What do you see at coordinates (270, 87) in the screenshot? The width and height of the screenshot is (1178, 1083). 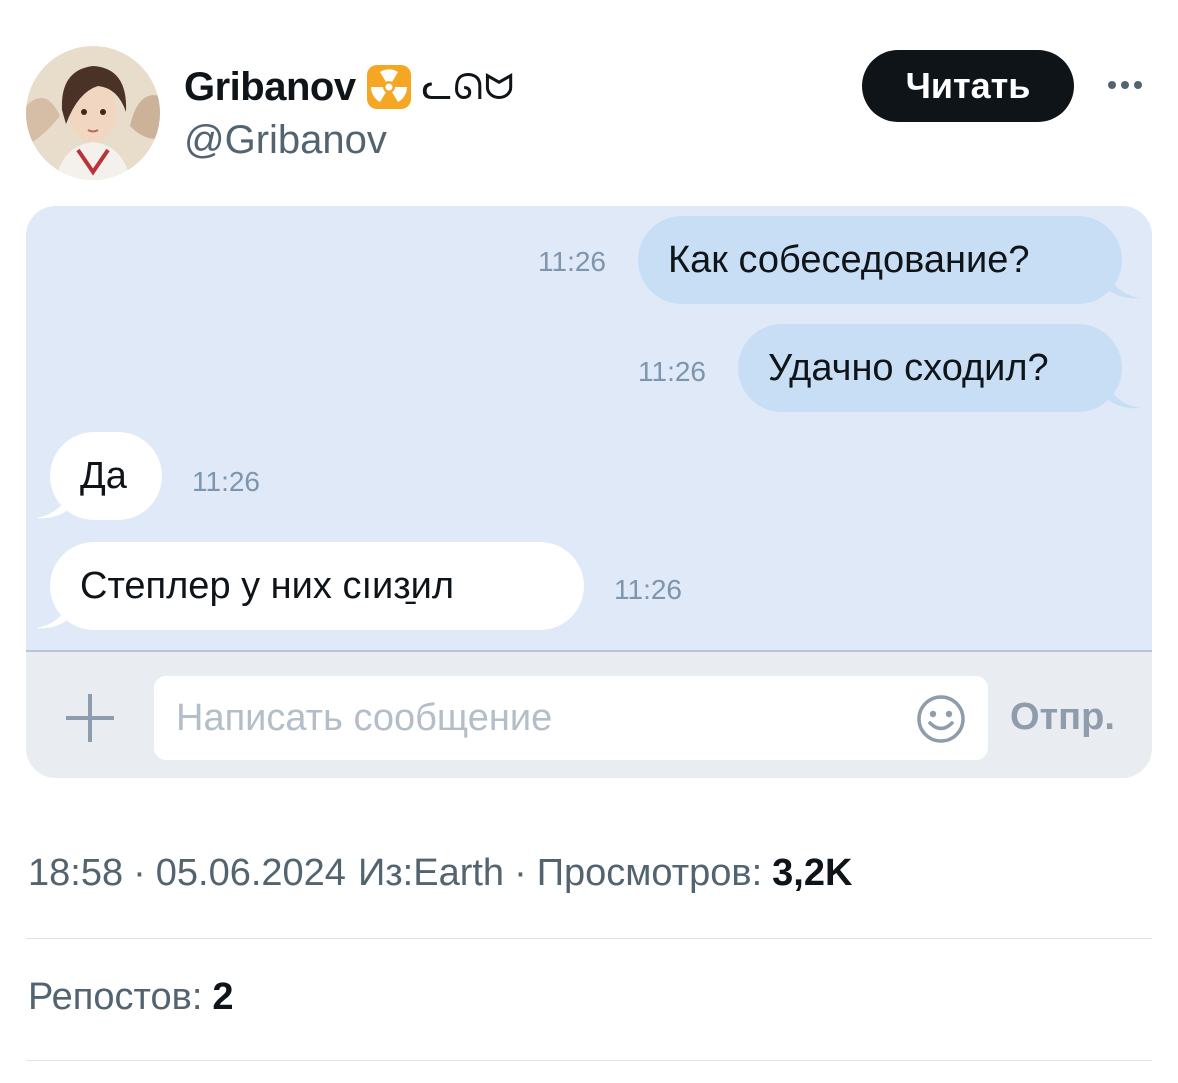 I see `author-display-name: Gribanov` at bounding box center [270, 87].